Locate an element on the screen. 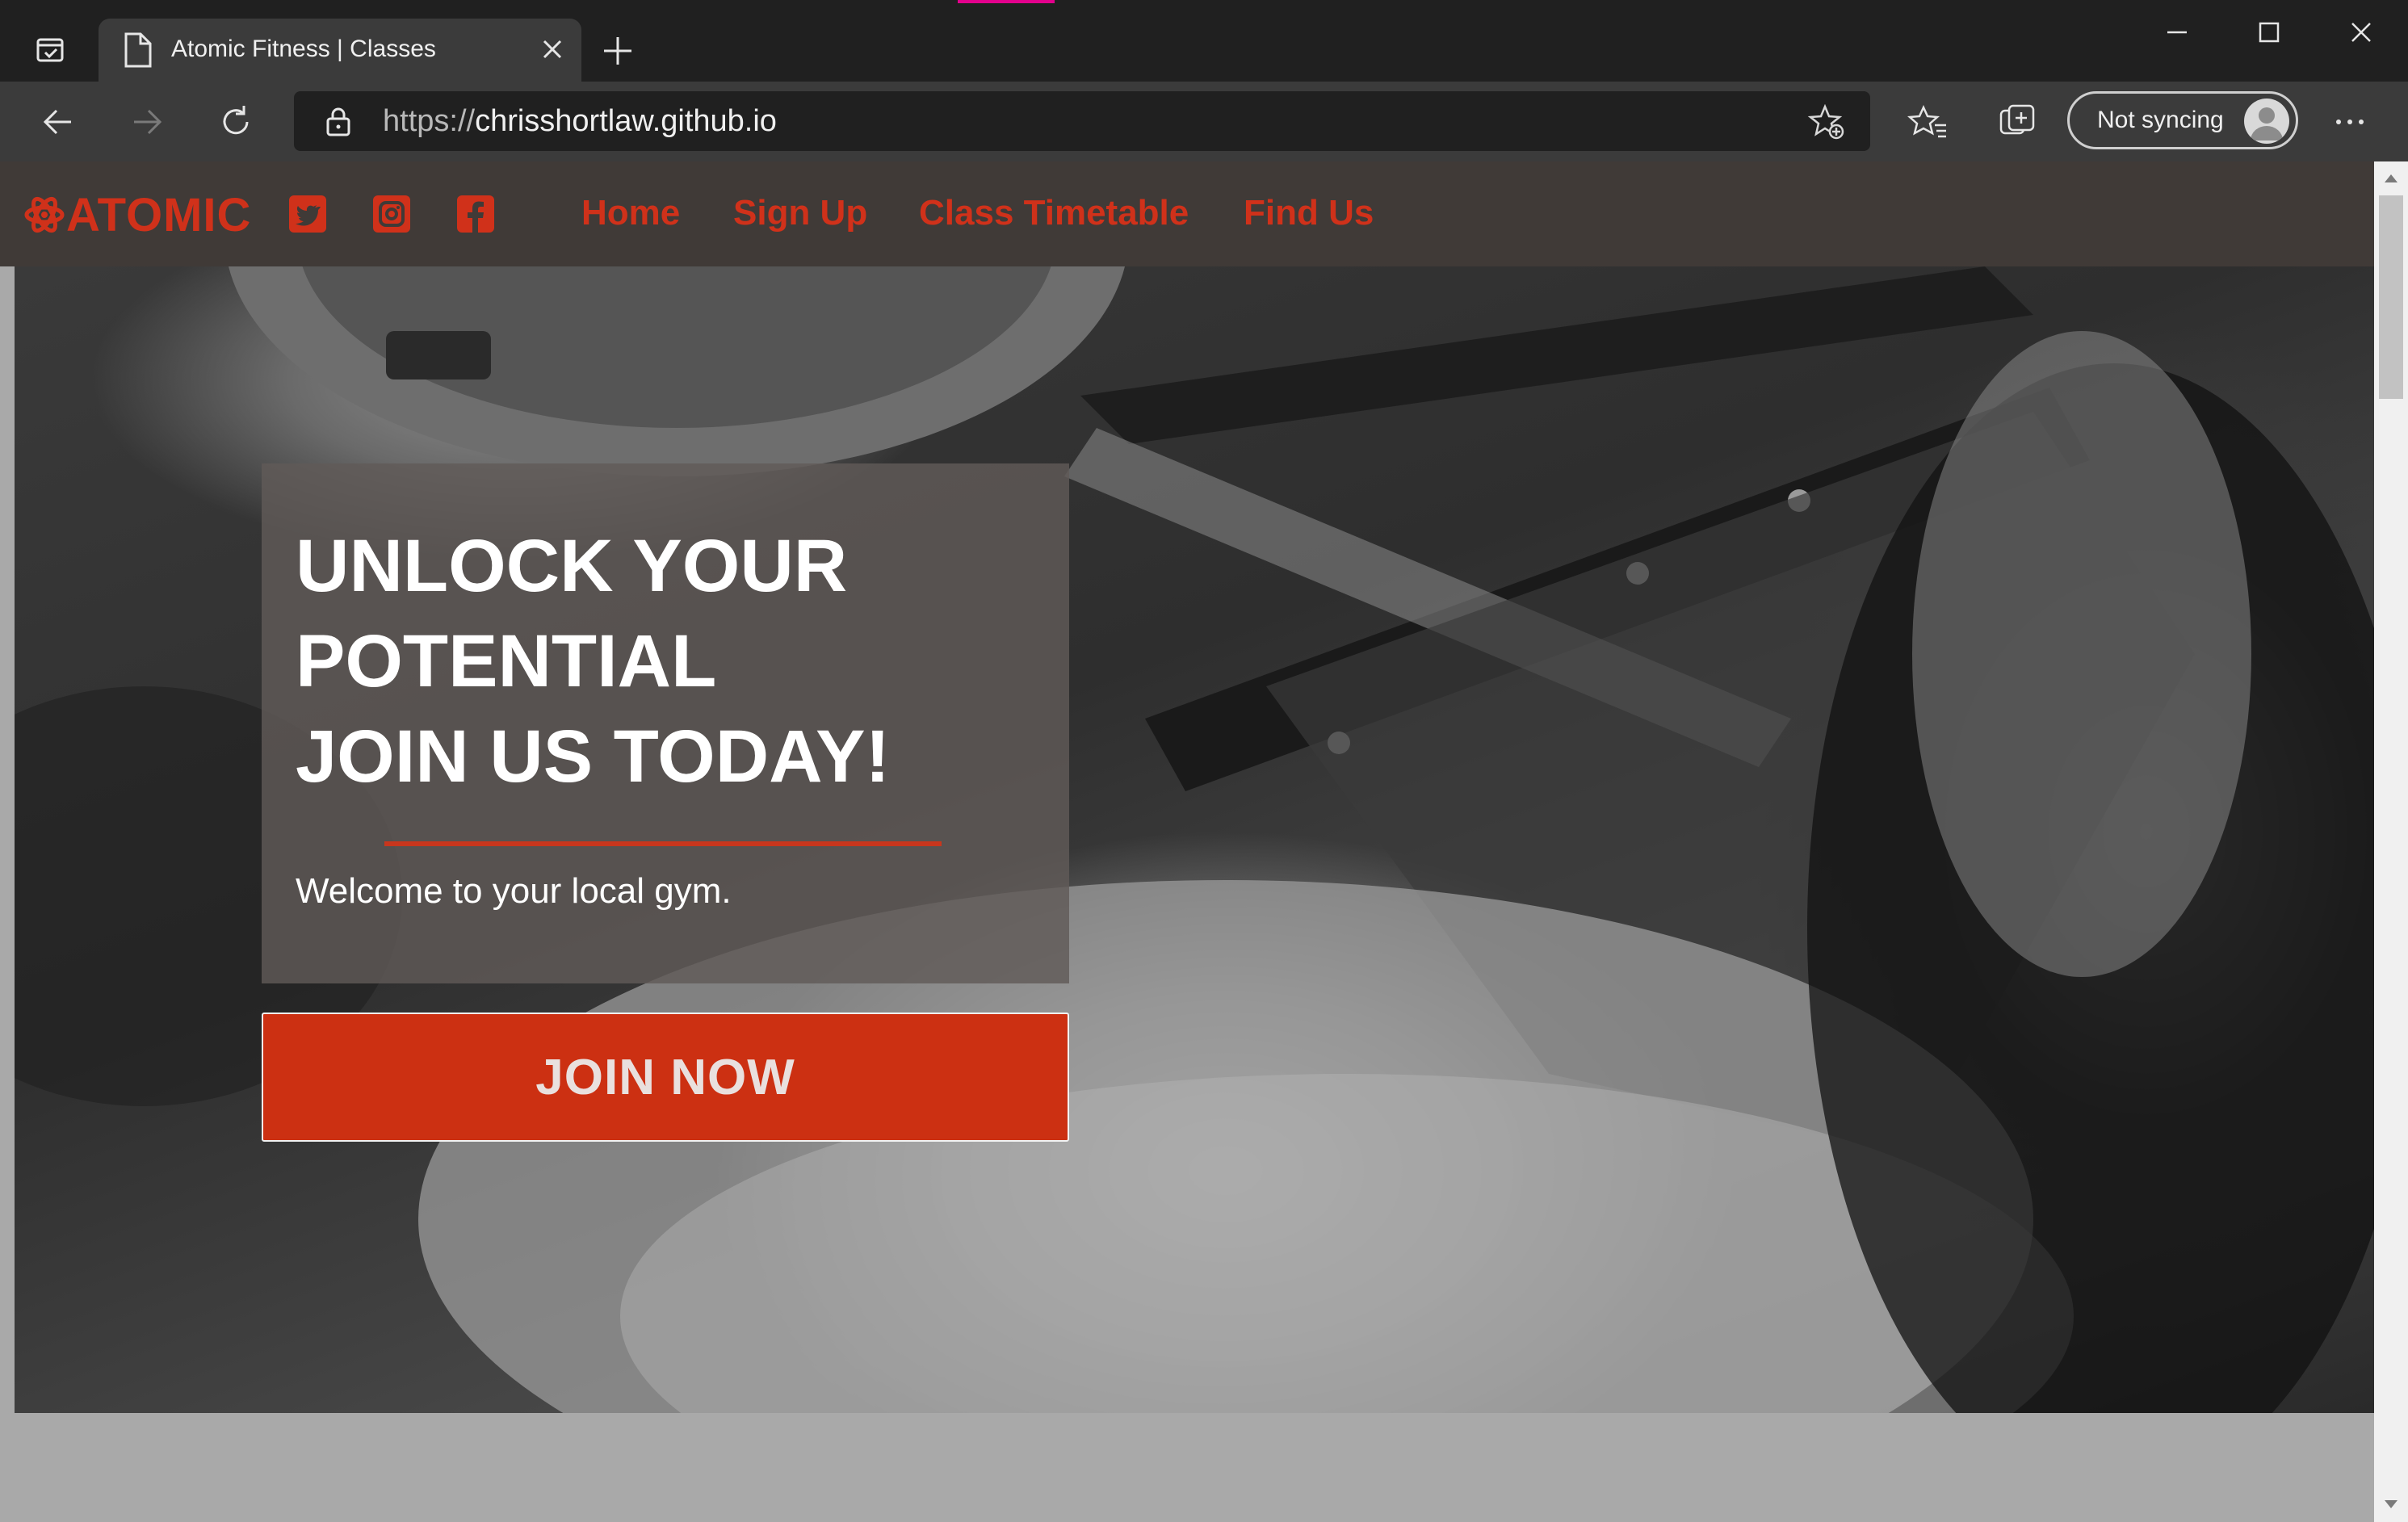 Image resolution: width=2408 pixels, height=1522 pixels. back-icon is located at coordinates (58, 122).